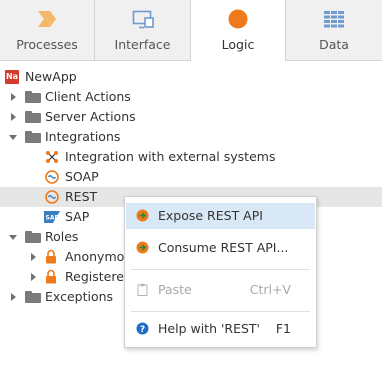 This screenshot has height=374, width=382. I want to click on menu-item-expose-rest-api: Expose REST API, so click(220, 216).